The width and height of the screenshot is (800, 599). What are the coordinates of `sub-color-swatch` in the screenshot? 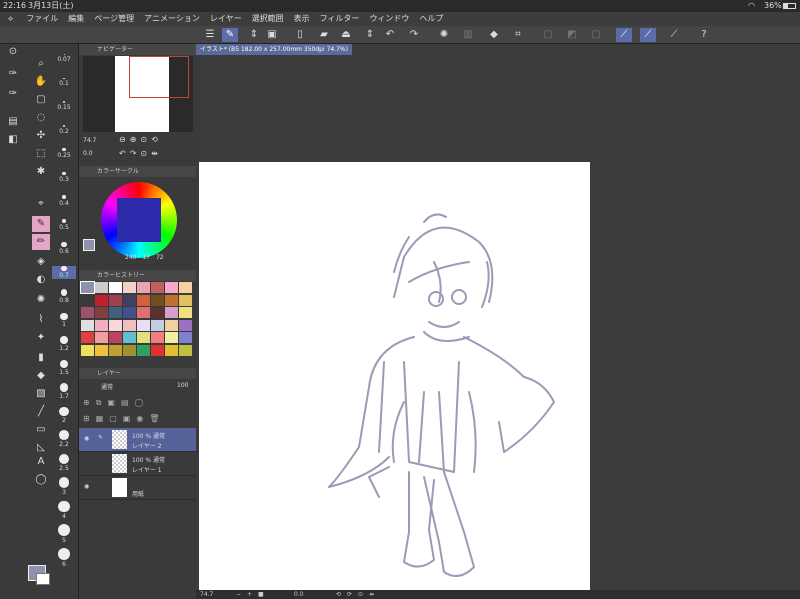 It's located at (43, 579).